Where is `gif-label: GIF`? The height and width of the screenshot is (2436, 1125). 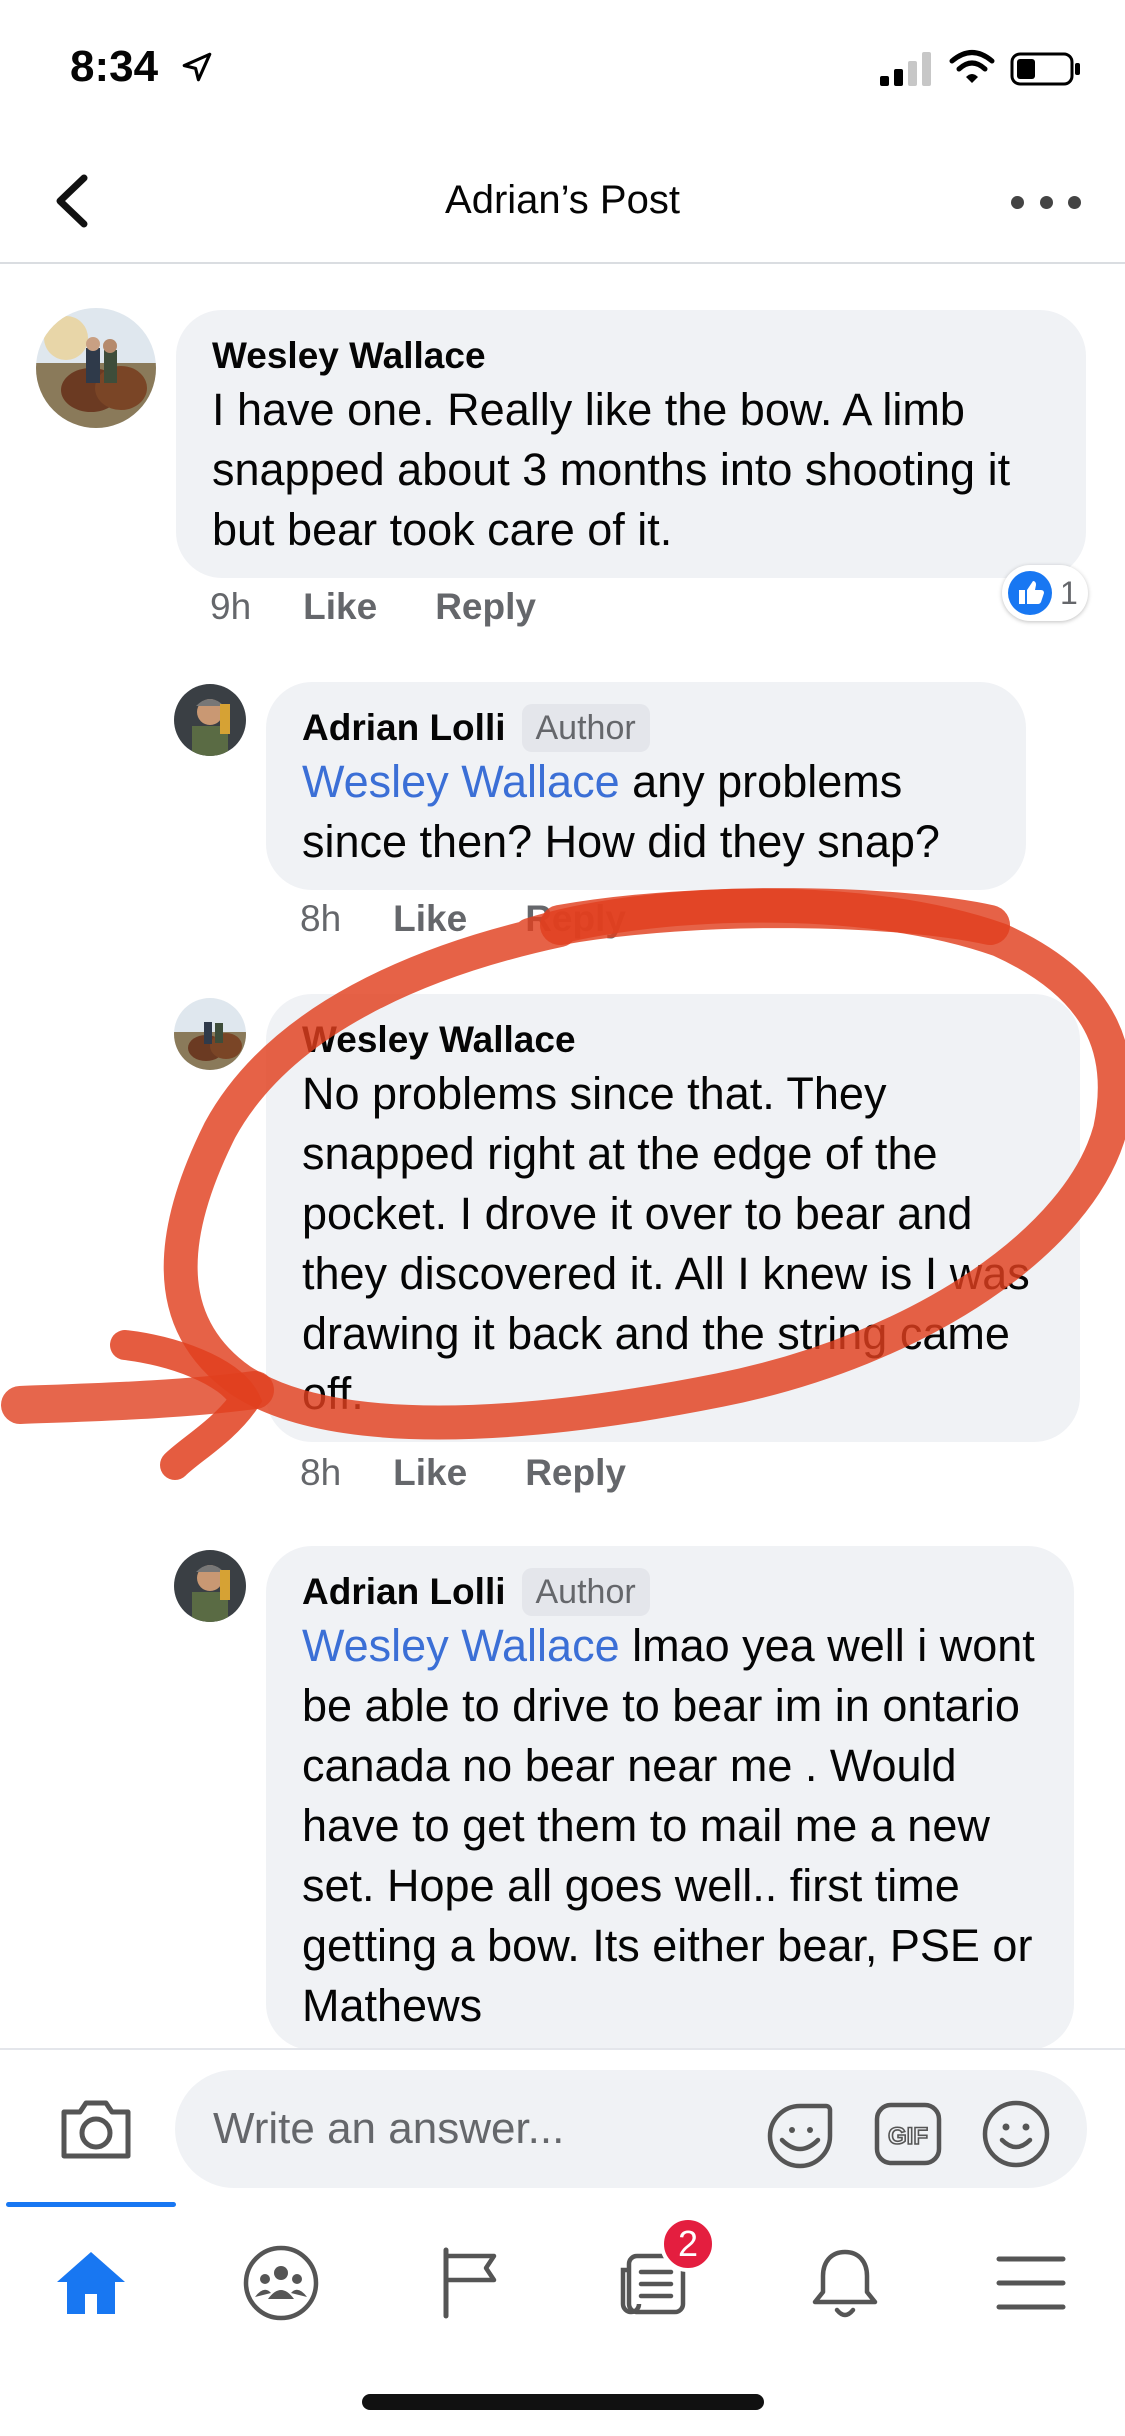
gif-label: GIF is located at coordinates (908, 2136).